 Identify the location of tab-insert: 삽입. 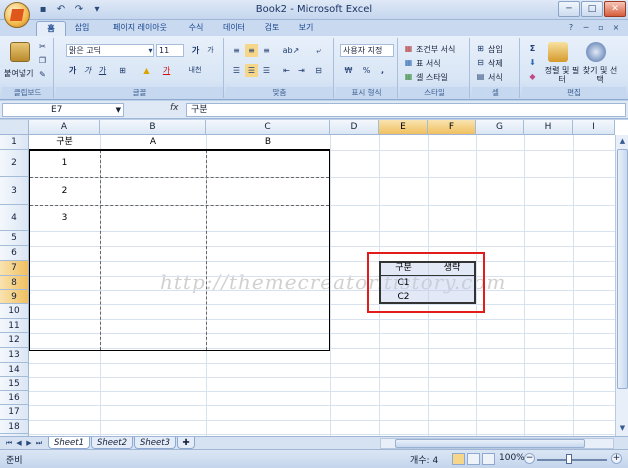
(82, 28).